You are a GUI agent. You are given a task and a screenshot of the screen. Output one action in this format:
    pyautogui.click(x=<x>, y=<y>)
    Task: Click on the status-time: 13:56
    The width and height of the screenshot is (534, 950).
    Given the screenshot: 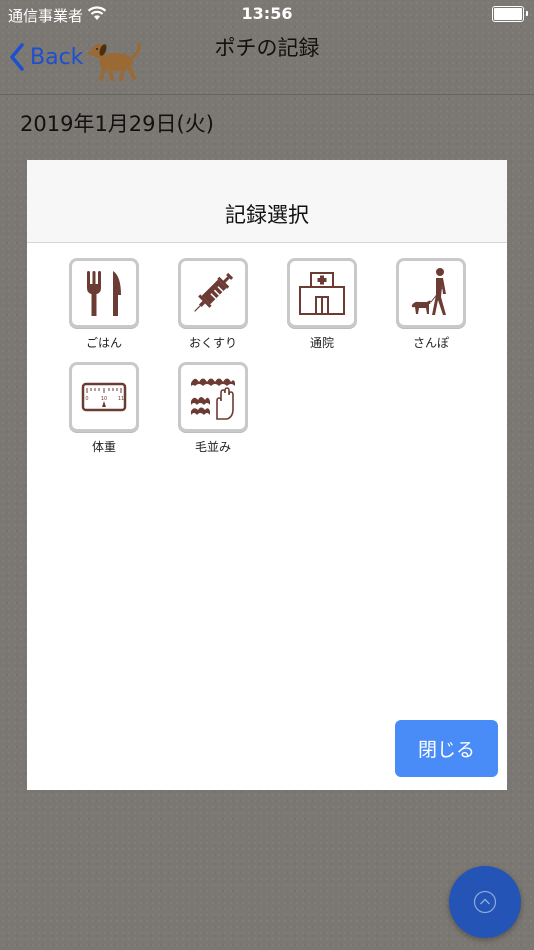 What is the action you would take?
    pyautogui.click(x=267, y=13)
    